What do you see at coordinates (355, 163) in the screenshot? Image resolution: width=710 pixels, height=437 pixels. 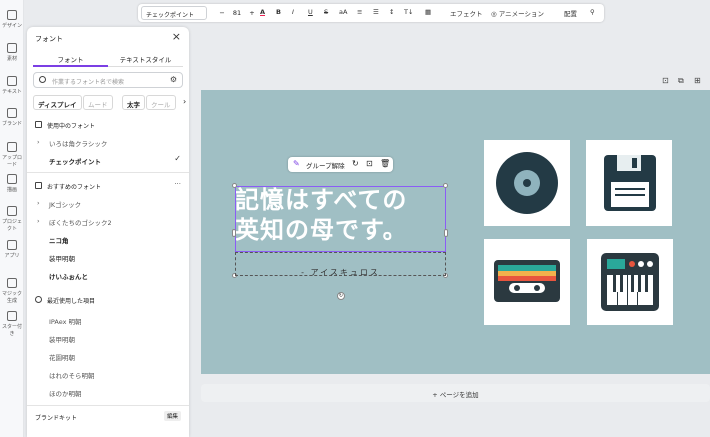 I see `rotate-element-icon: ↻` at bounding box center [355, 163].